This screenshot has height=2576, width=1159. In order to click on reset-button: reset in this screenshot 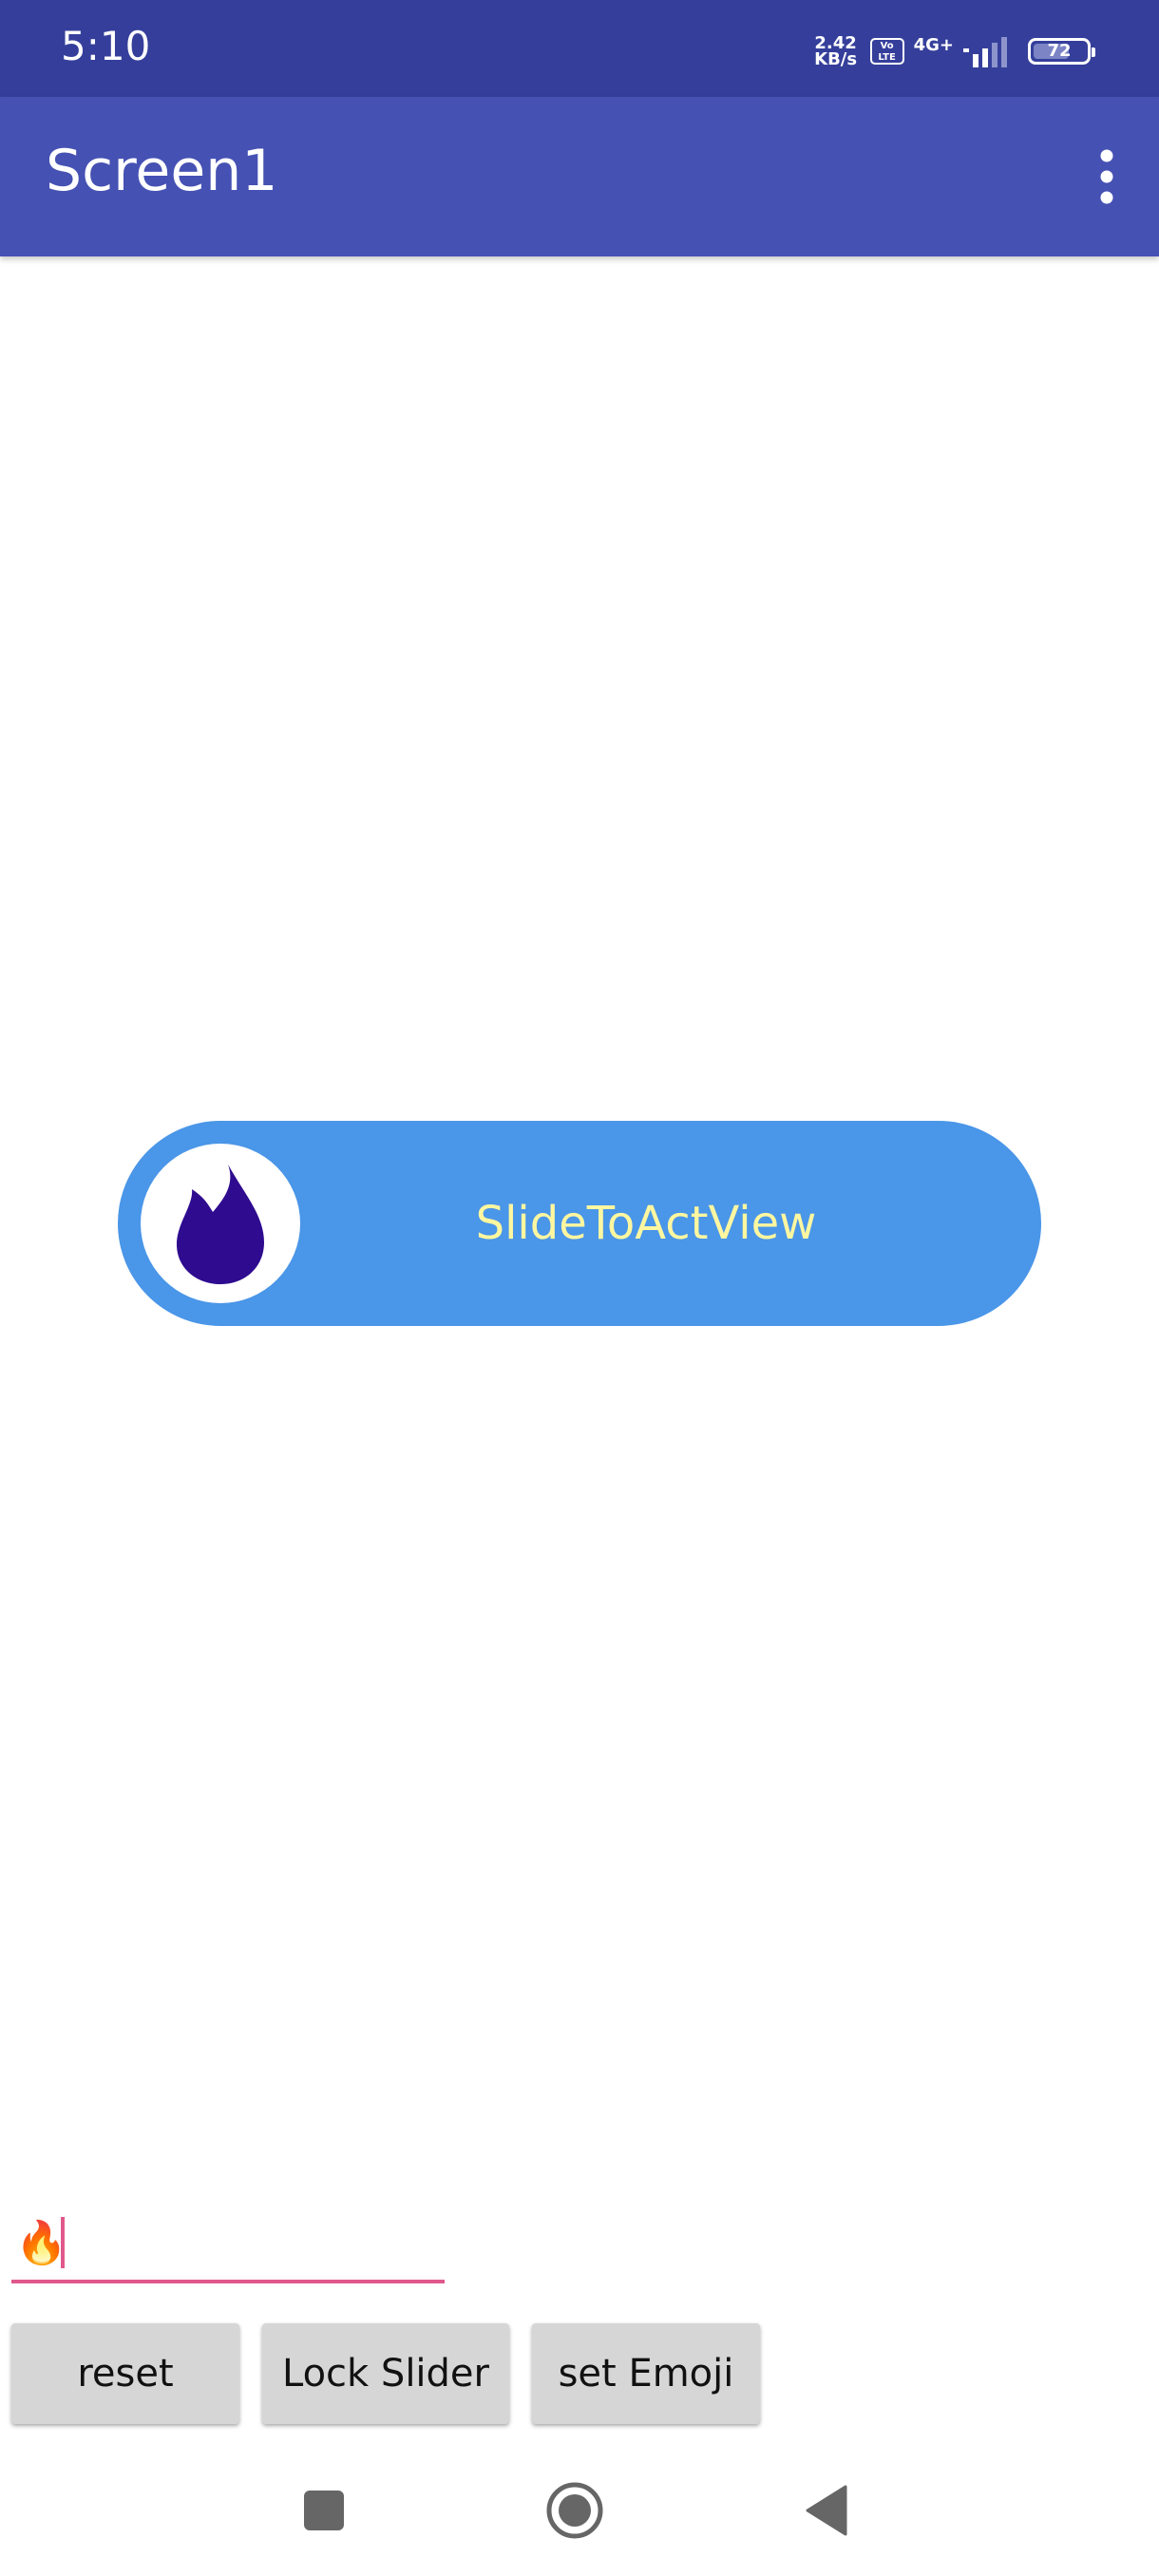, I will do `click(125, 2373)`.